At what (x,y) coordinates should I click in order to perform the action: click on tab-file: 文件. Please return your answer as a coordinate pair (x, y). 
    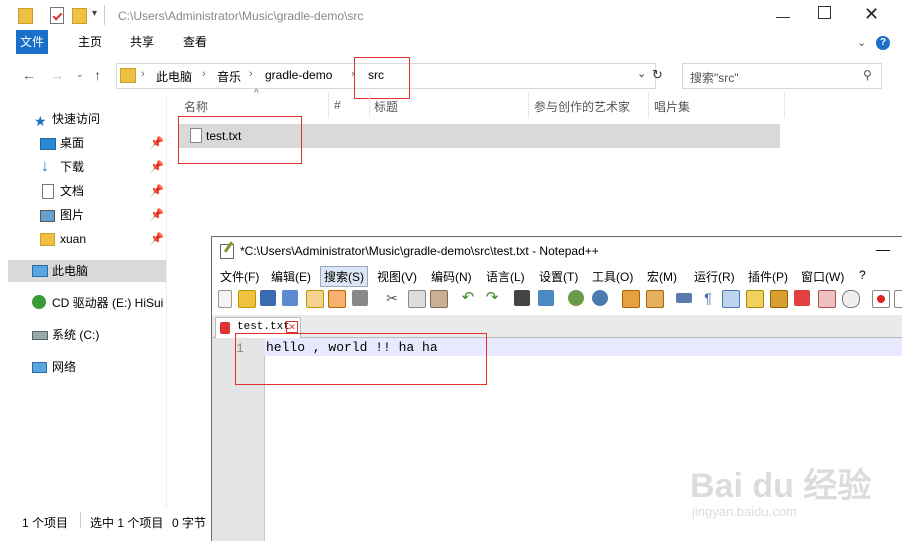
    Looking at the image, I should click on (32, 42).